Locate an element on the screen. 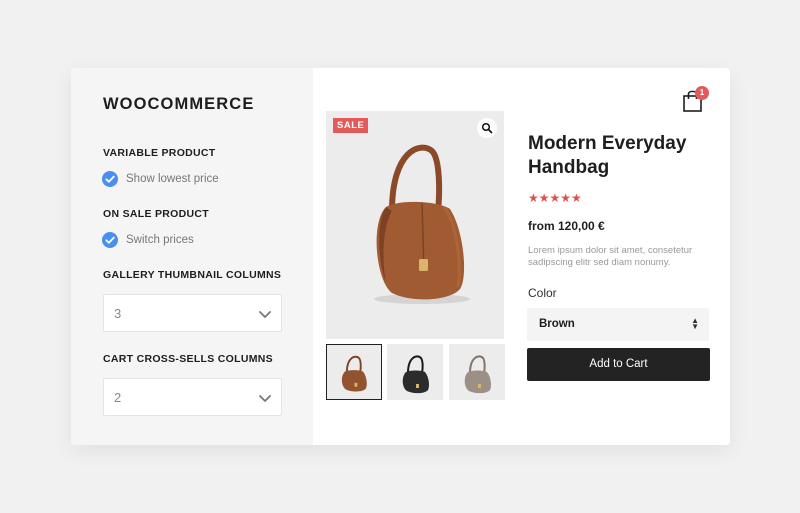 The width and height of the screenshot is (800, 513). cart-count-badge: 1 is located at coordinates (702, 93).